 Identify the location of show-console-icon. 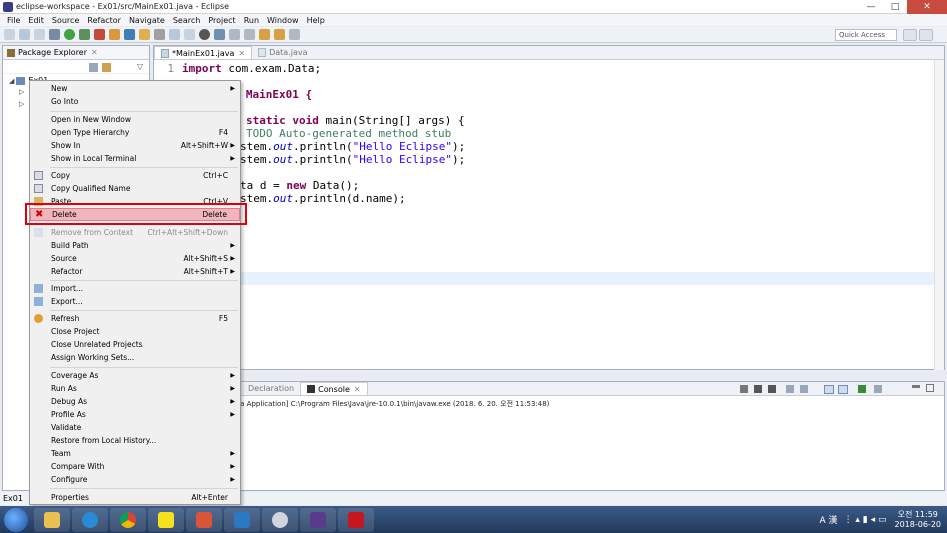
(829, 389).